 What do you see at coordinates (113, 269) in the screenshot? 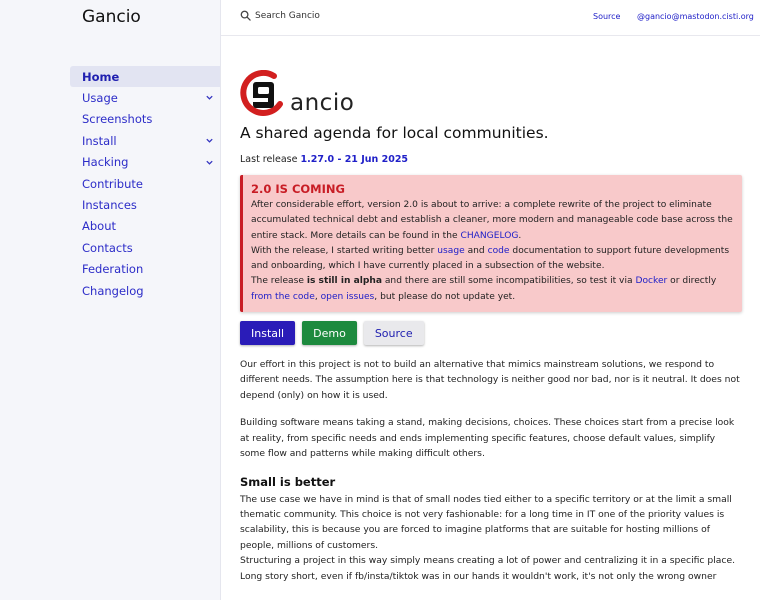
I see `sidebar-item-label: Federation` at bounding box center [113, 269].